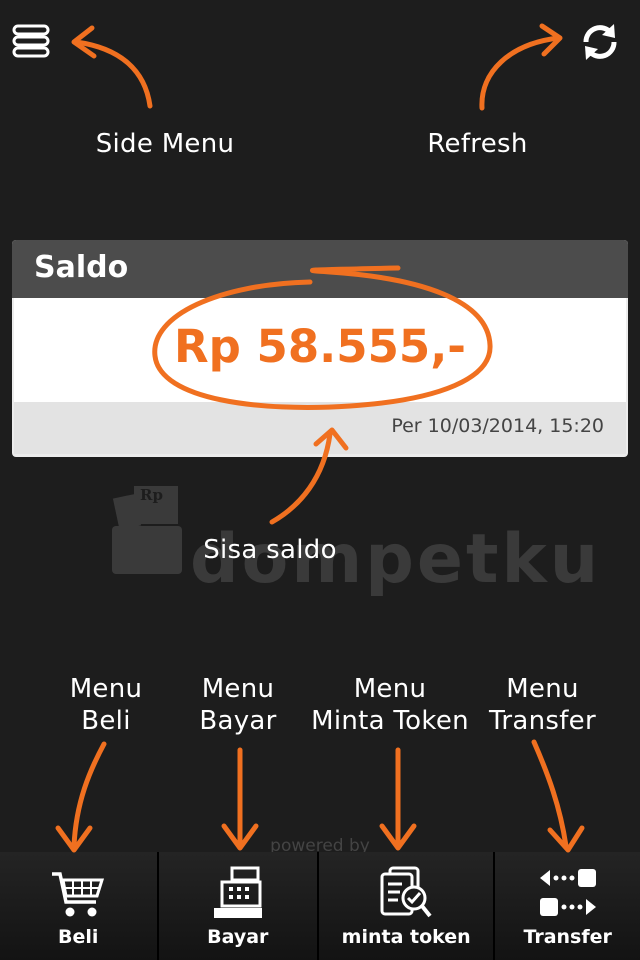  I want to click on tab-beli-label: Beli, so click(78, 937).